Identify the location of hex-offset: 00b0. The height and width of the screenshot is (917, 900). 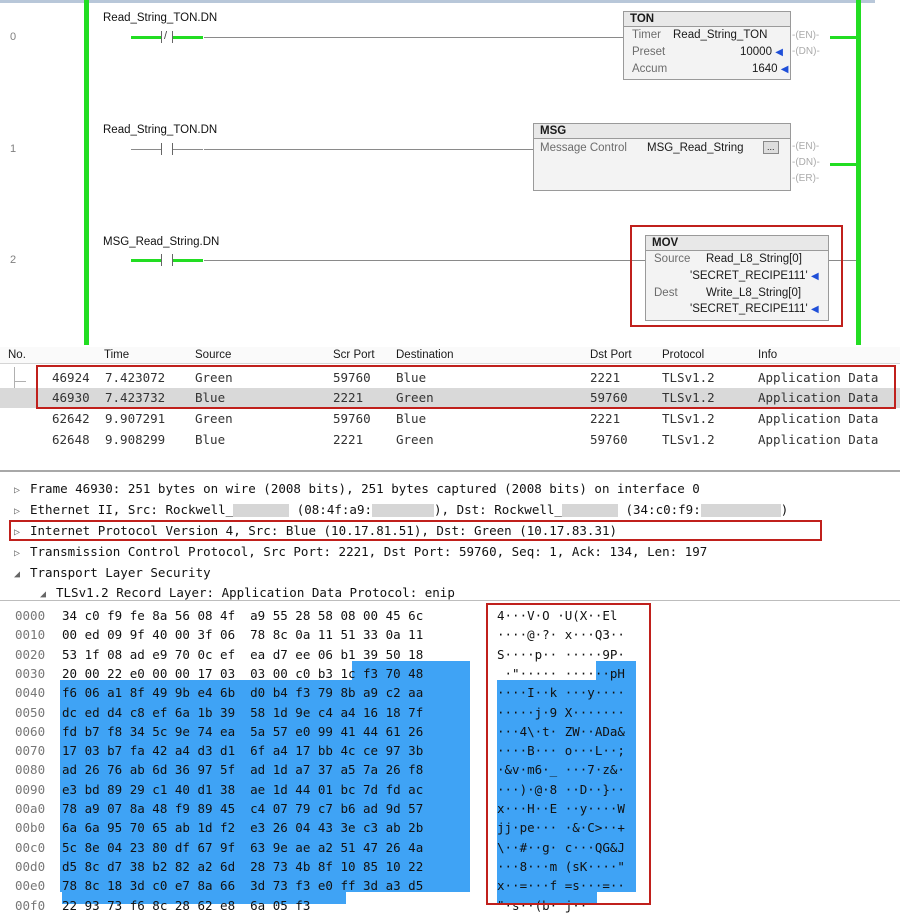
(30, 828).